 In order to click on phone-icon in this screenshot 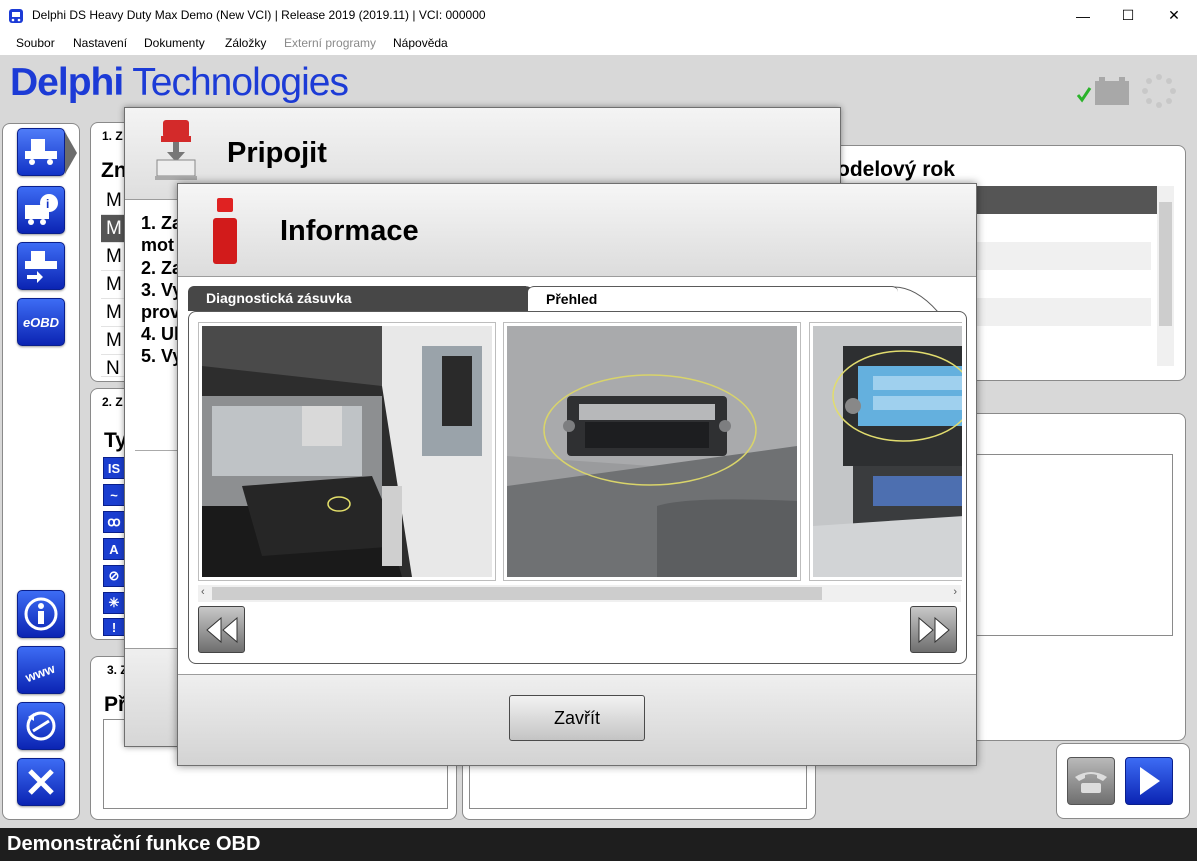, I will do `click(1091, 782)`.